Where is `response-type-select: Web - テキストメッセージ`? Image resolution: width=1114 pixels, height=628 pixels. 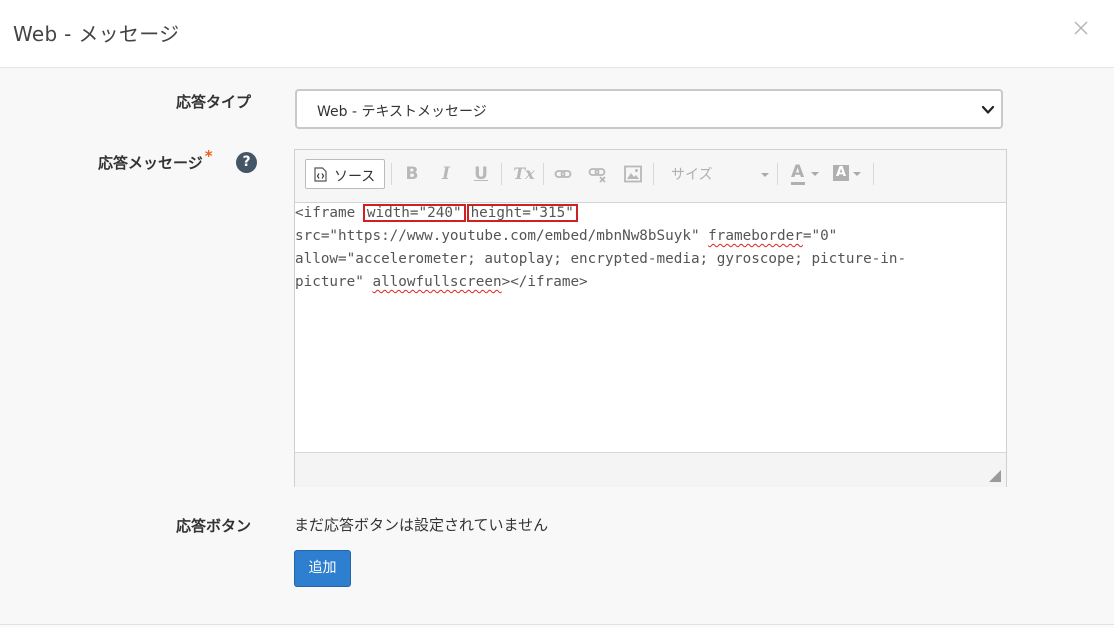
response-type-select: Web - テキストメッセージ is located at coordinates (649, 109).